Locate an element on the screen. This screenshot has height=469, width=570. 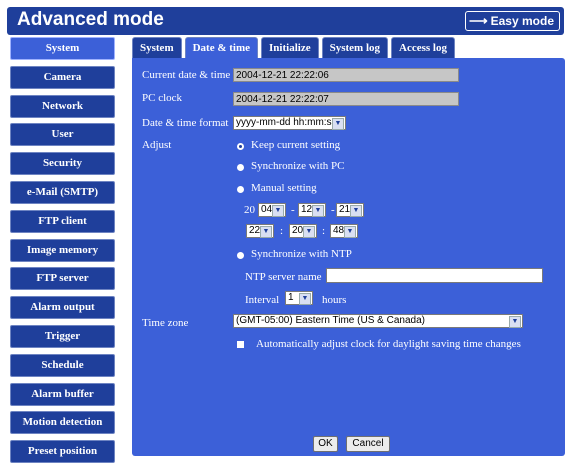
minute-value: 20 is located at coordinates (298, 230).